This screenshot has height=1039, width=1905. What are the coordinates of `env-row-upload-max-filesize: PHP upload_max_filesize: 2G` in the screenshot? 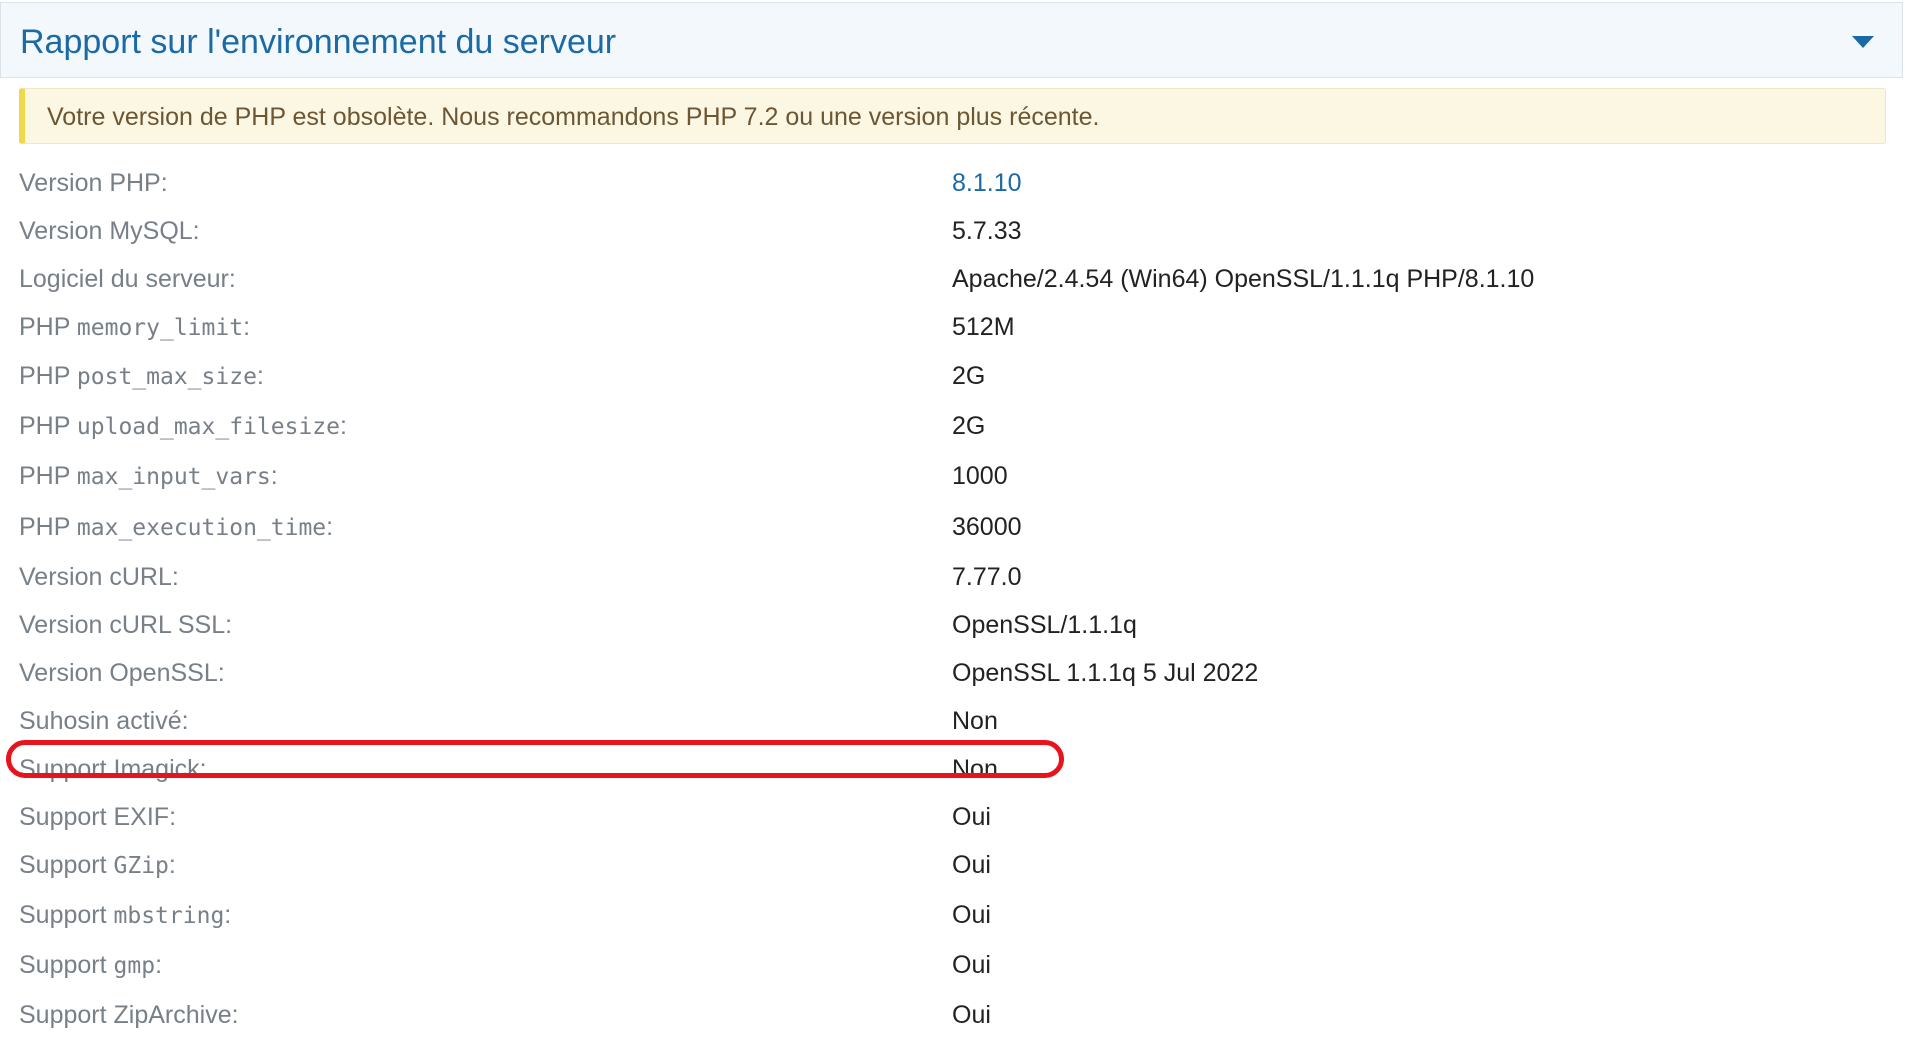 It's located at (952, 426).